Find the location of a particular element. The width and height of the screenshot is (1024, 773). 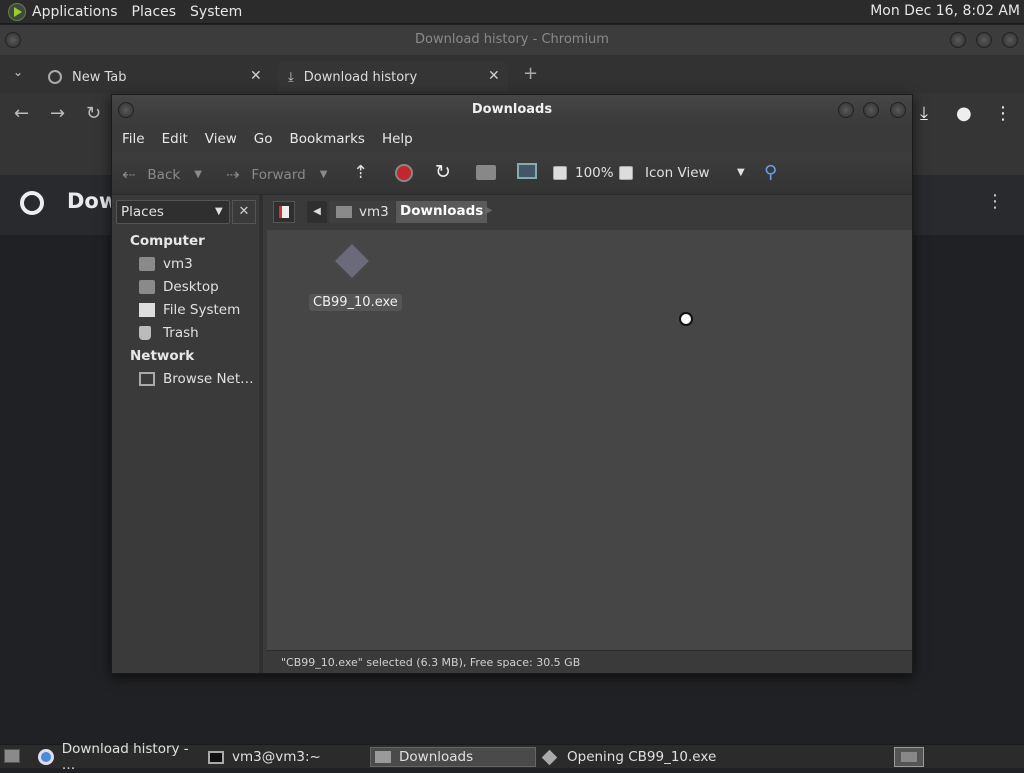

sidebar-item-trash: Trash is located at coordinates (169, 333).